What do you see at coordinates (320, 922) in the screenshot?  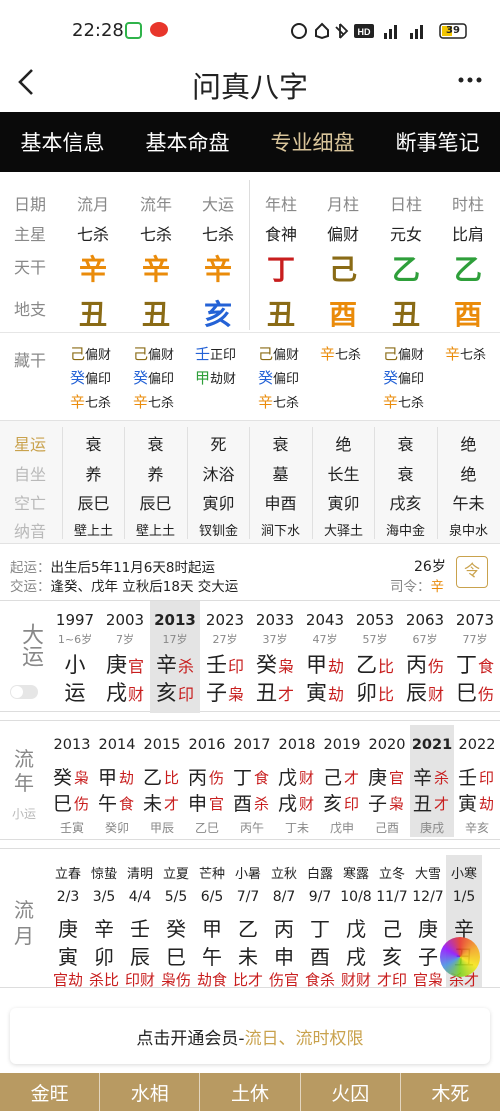 I see `liuyue-column: 白露 9/7 丁酉食杀` at bounding box center [320, 922].